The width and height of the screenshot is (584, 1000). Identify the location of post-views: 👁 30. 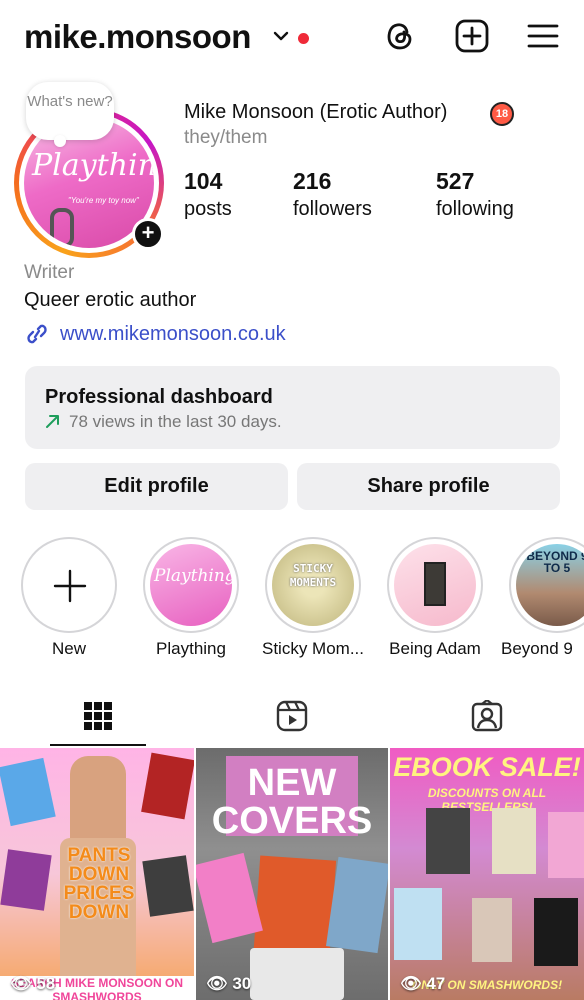
(229, 983).